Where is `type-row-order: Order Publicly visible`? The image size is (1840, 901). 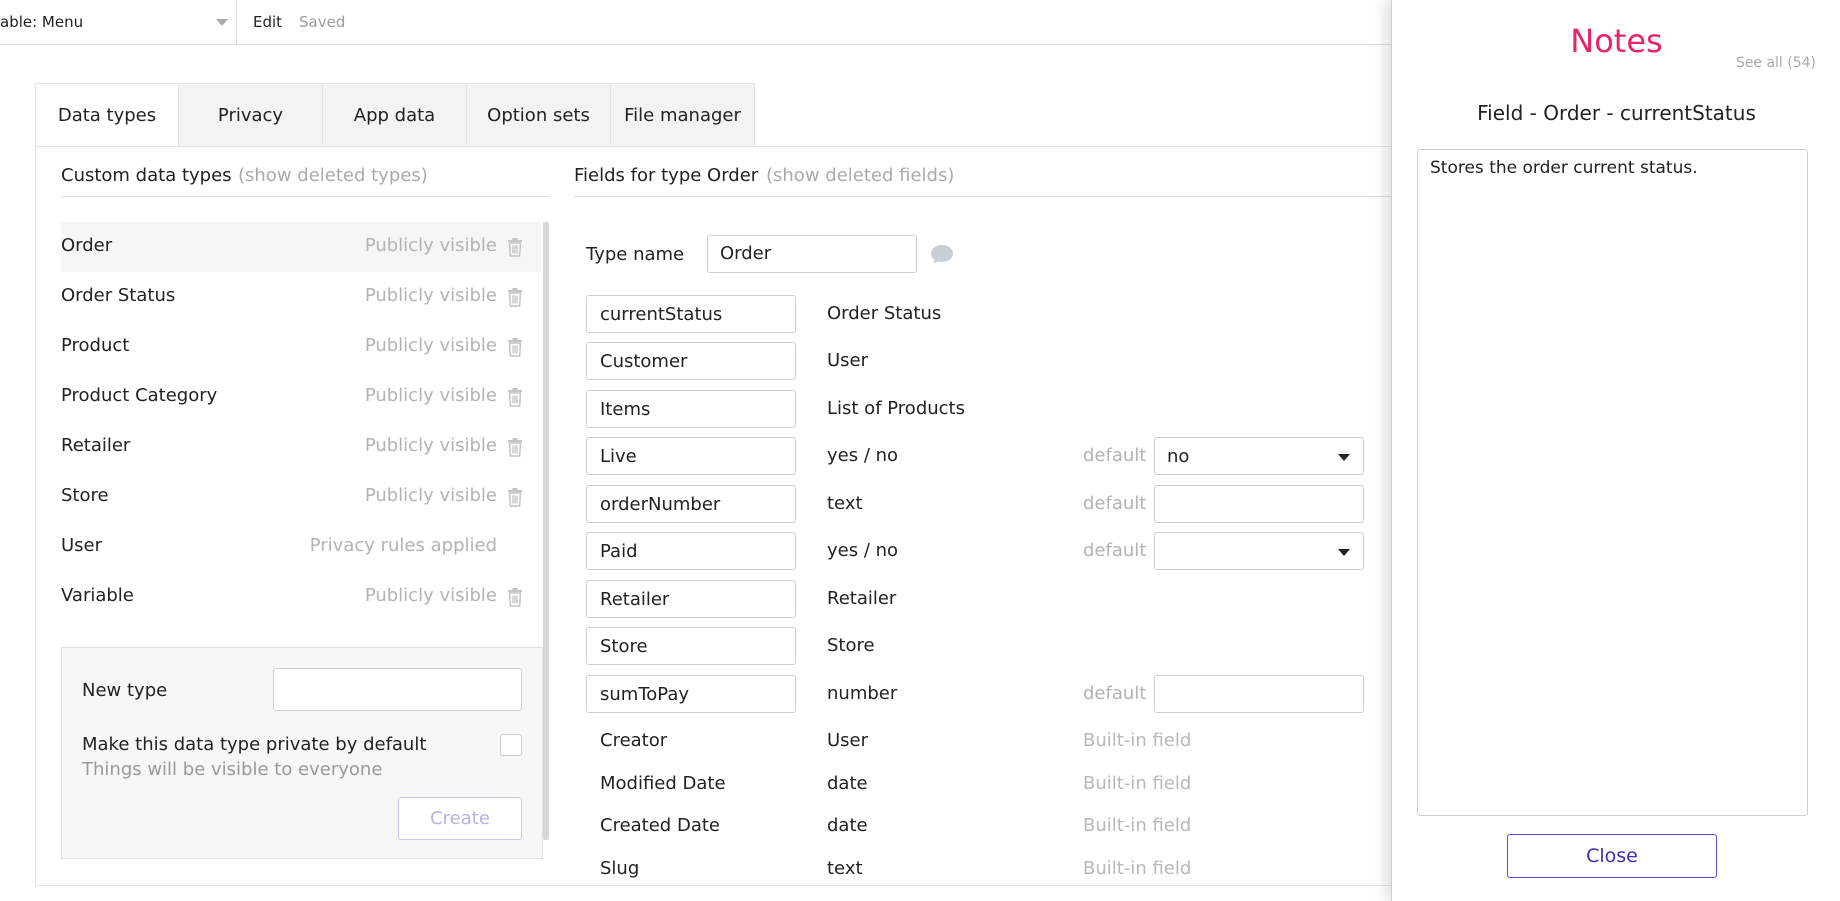 type-row-order: Order Publicly visible is located at coordinates (301, 247).